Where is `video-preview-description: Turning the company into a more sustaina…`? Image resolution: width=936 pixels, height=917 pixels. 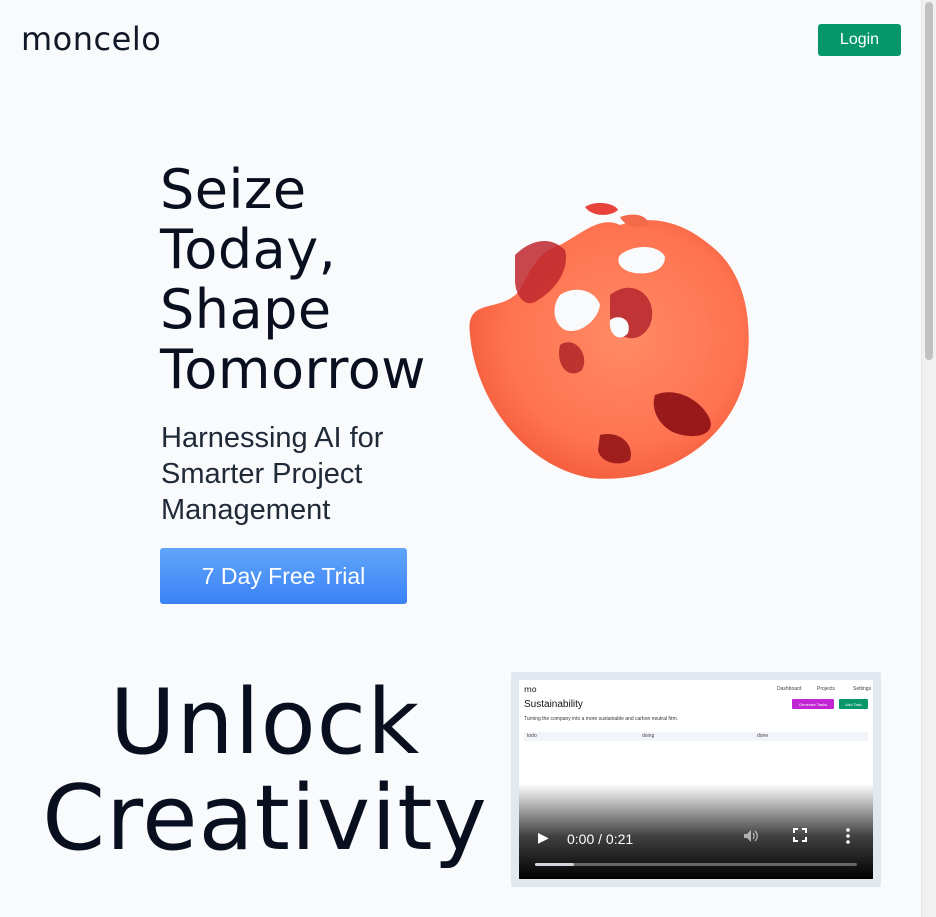 video-preview-description: Turning the company into a more sustaina… is located at coordinates (601, 719).